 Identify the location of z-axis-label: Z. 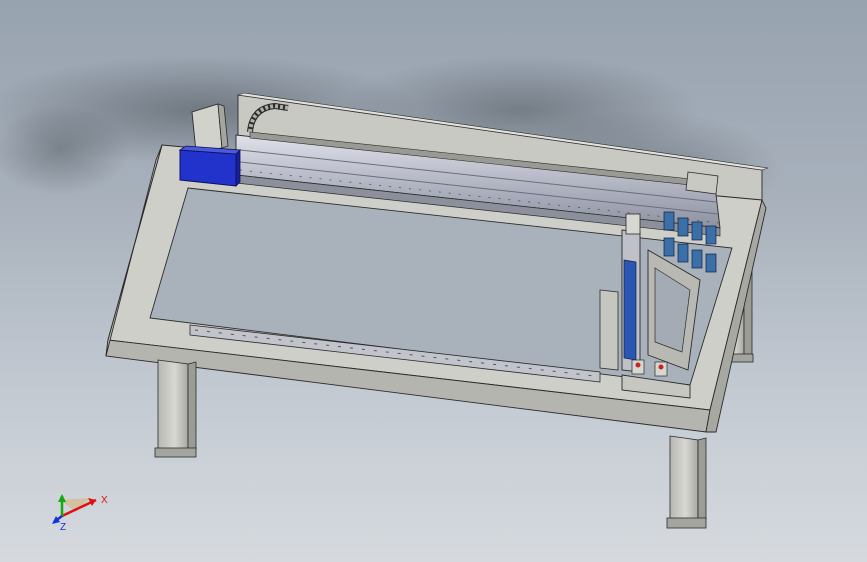
(63, 527).